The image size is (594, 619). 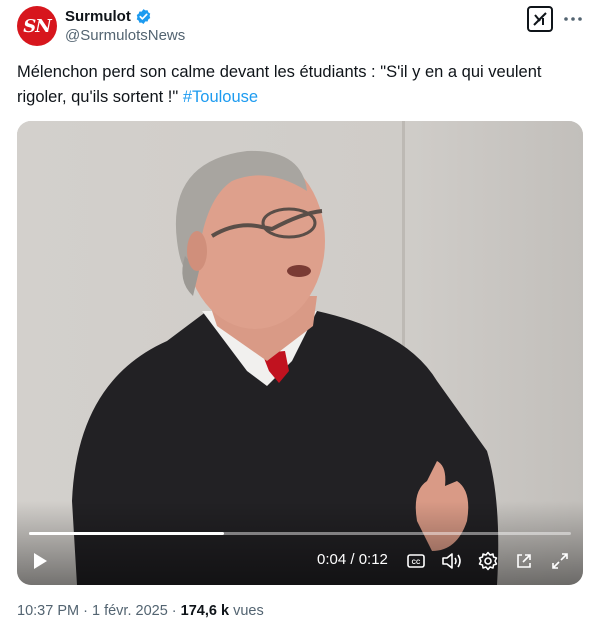 I want to click on hashtag-link: #Toulouse, so click(x=220, y=97).